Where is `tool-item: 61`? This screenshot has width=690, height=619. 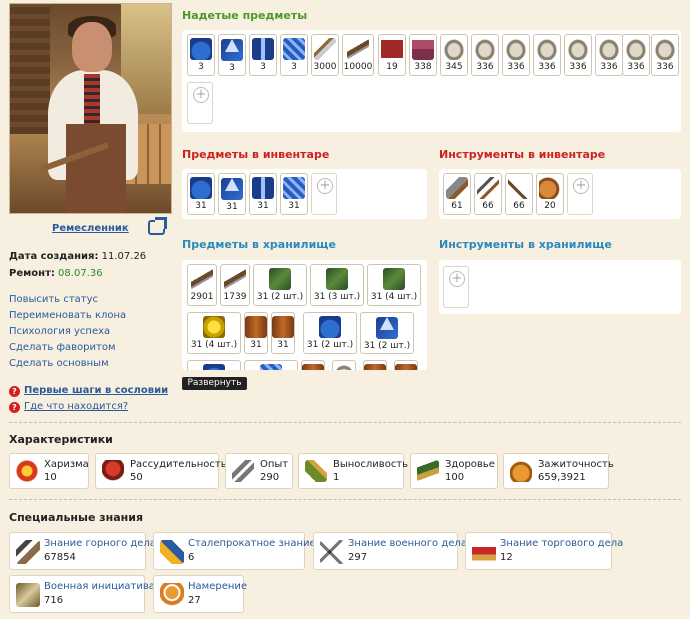 tool-item: 61 is located at coordinates (457, 194).